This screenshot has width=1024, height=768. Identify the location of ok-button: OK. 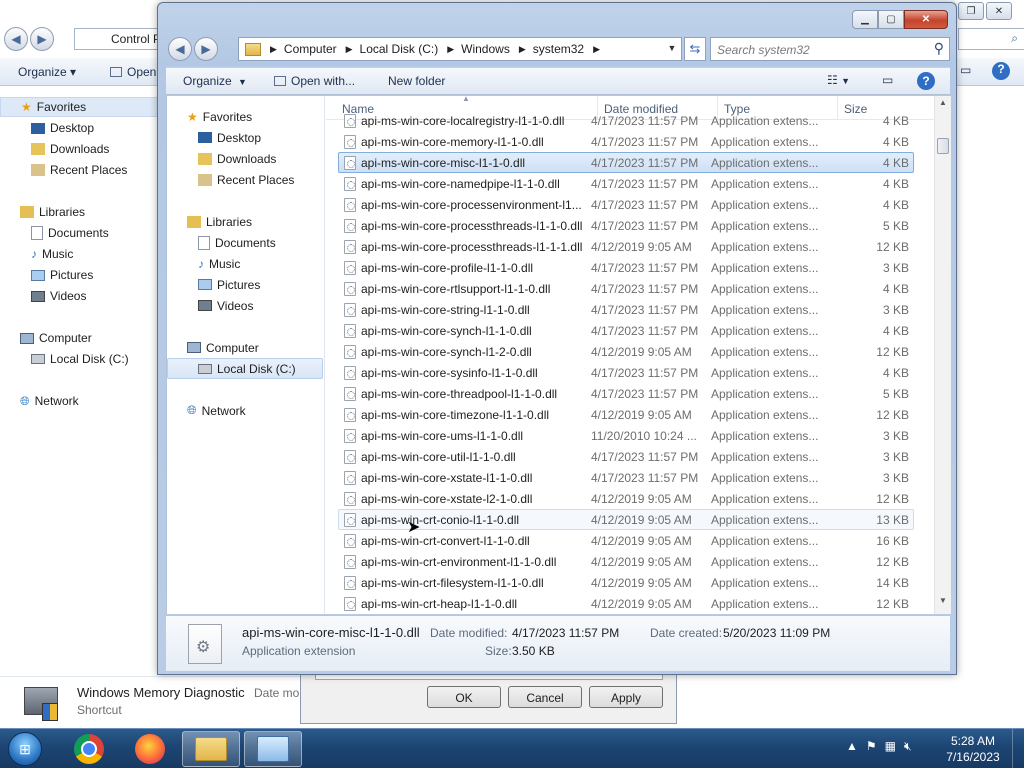
(464, 697).